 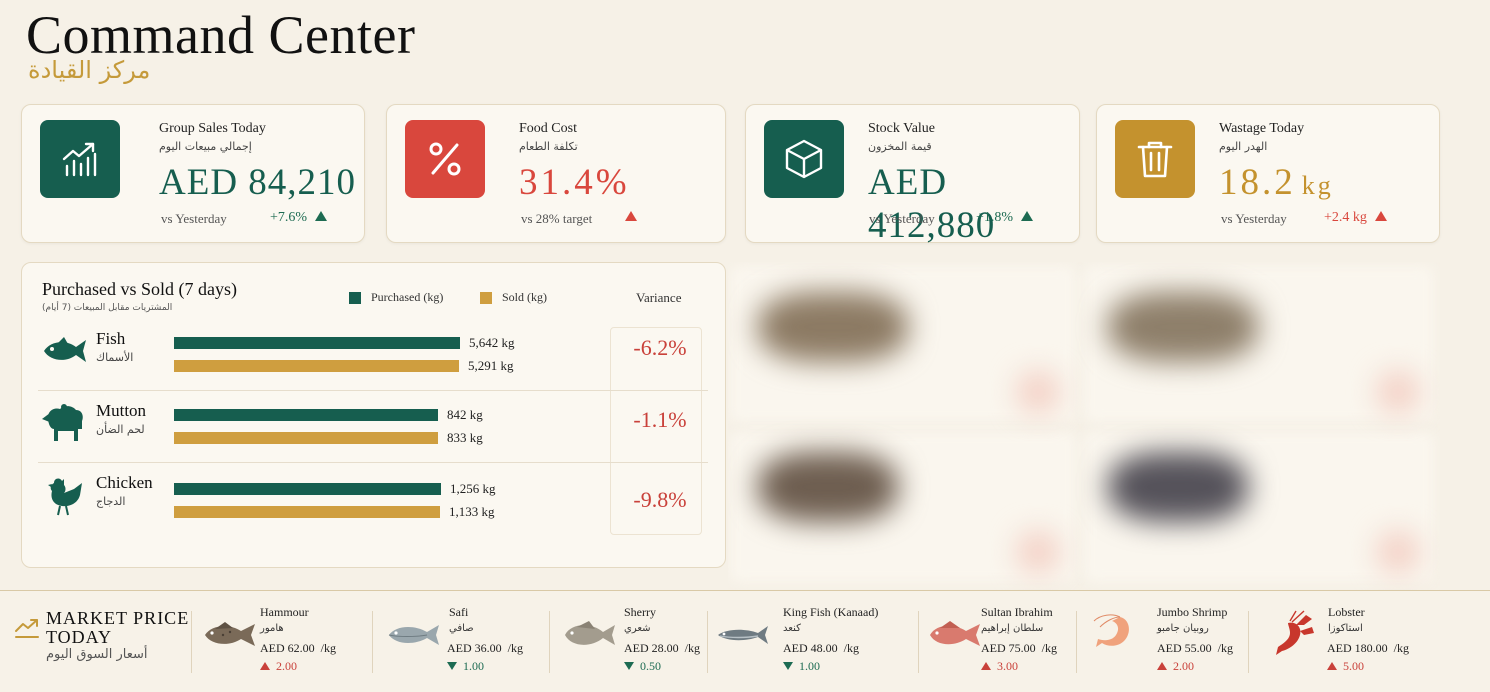 I want to click on kpi-label-arabic: قيمة المخزون, so click(x=900, y=146).